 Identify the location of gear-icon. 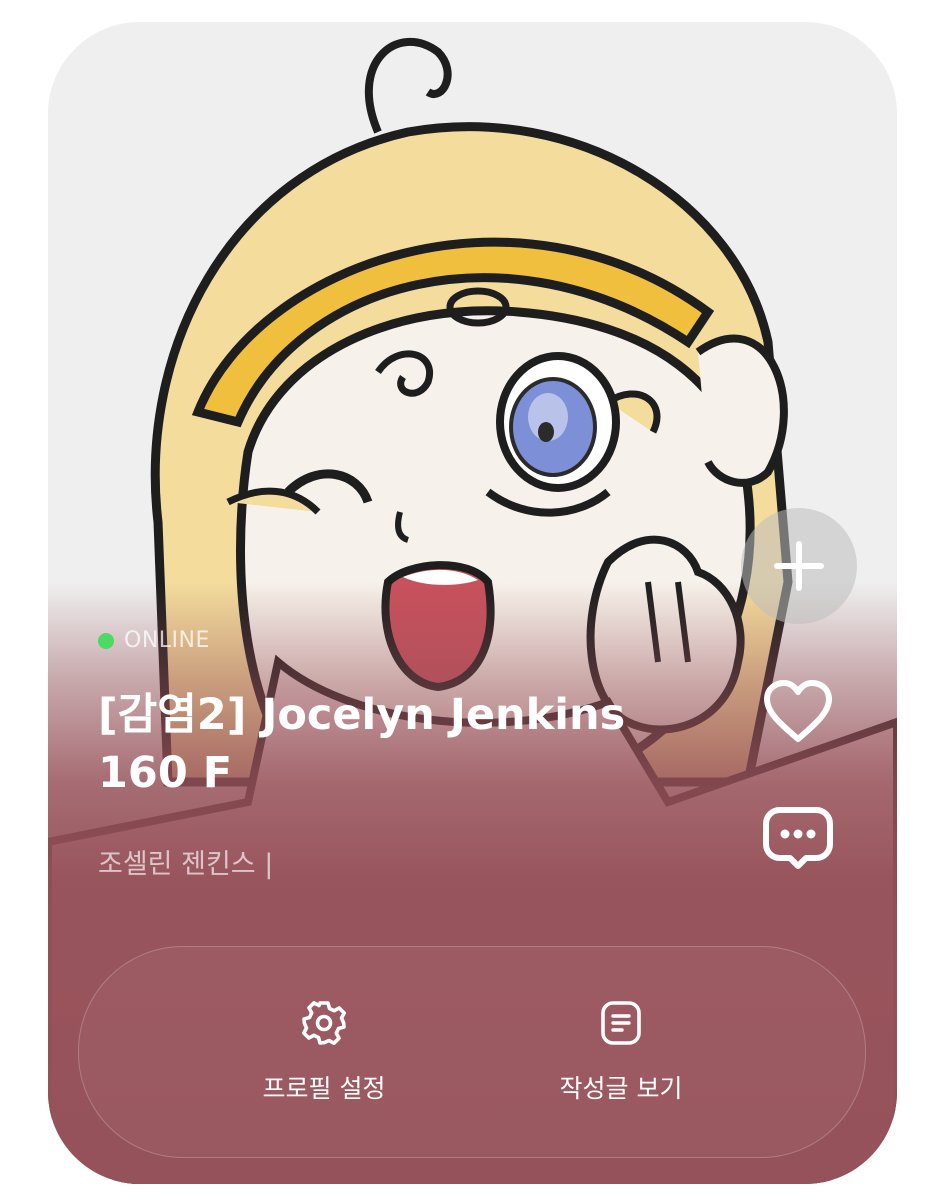
(324, 1023).